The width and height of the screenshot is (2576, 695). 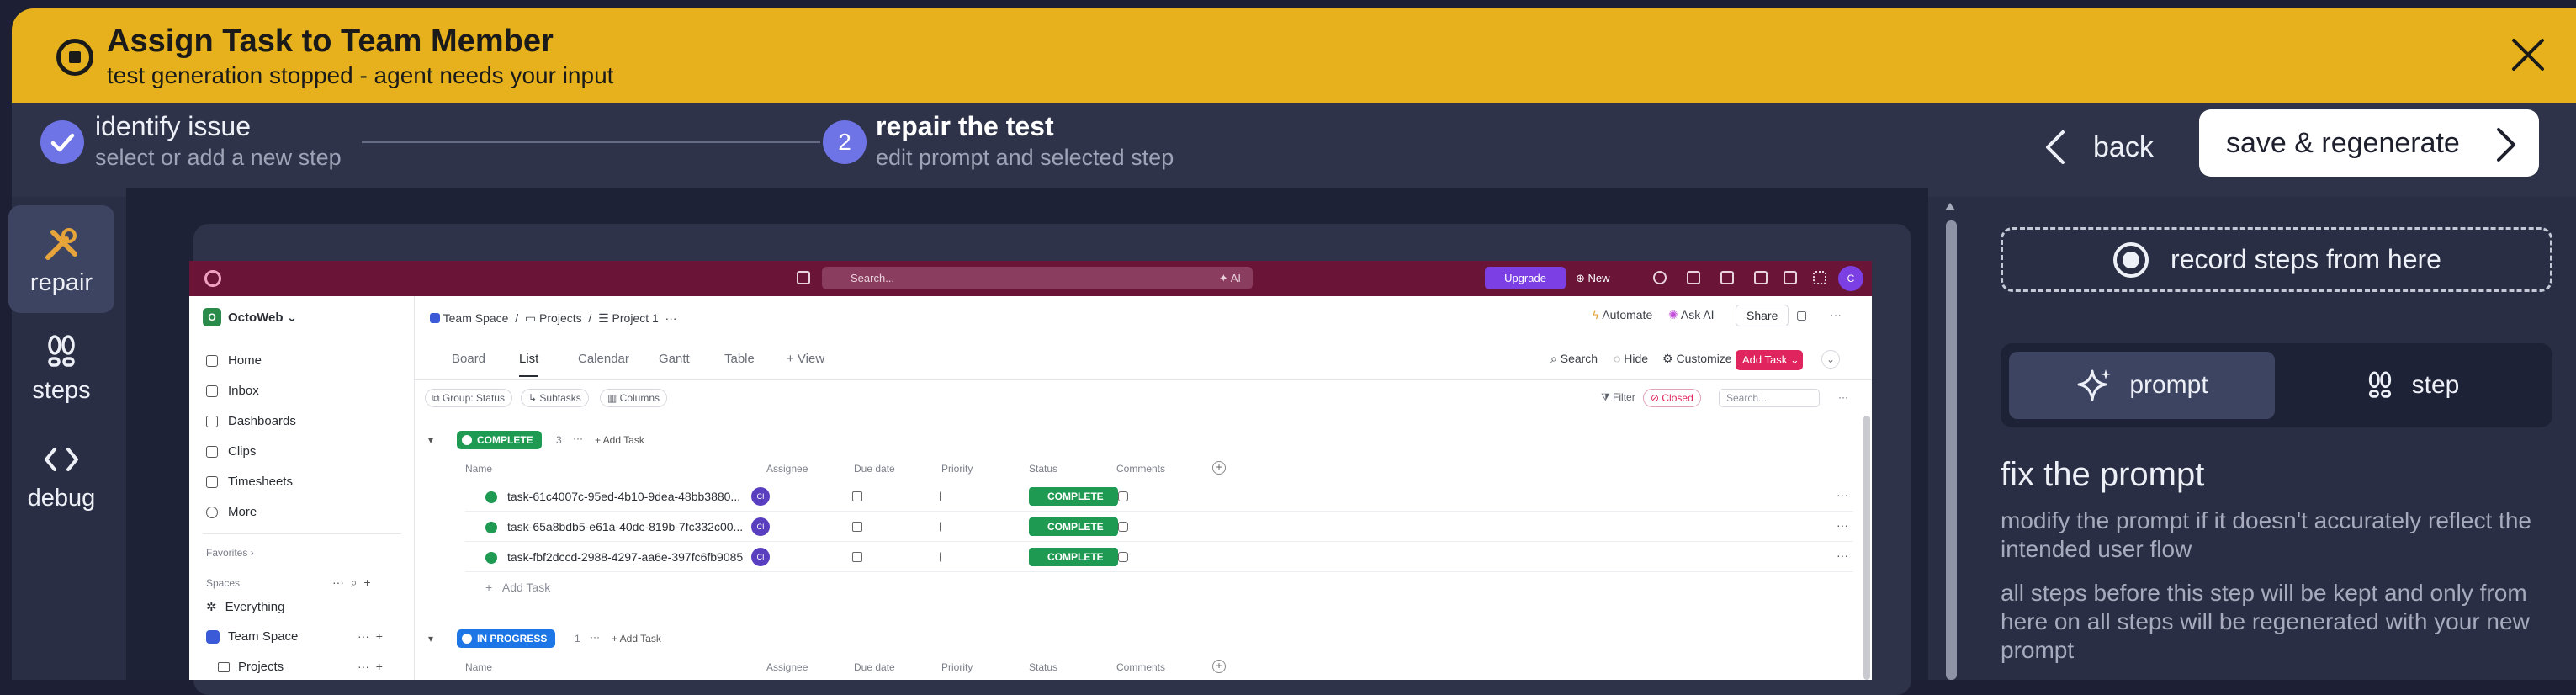 I want to click on back-button: back, so click(x=2099, y=147).